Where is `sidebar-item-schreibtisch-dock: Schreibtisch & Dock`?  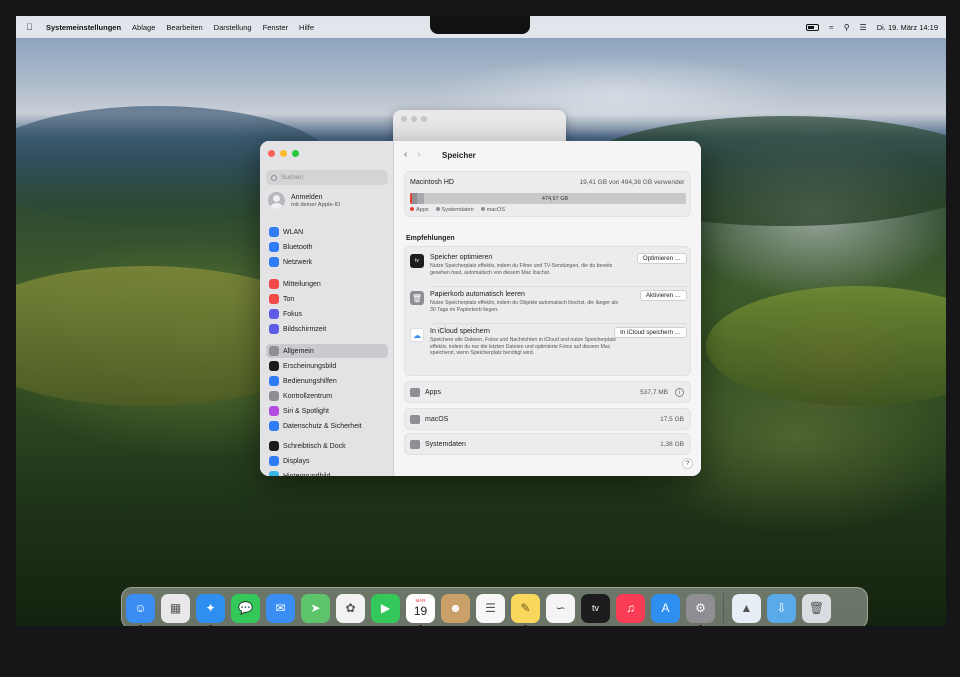 sidebar-item-schreibtisch-dock: Schreibtisch & Dock is located at coordinates (327, 446).